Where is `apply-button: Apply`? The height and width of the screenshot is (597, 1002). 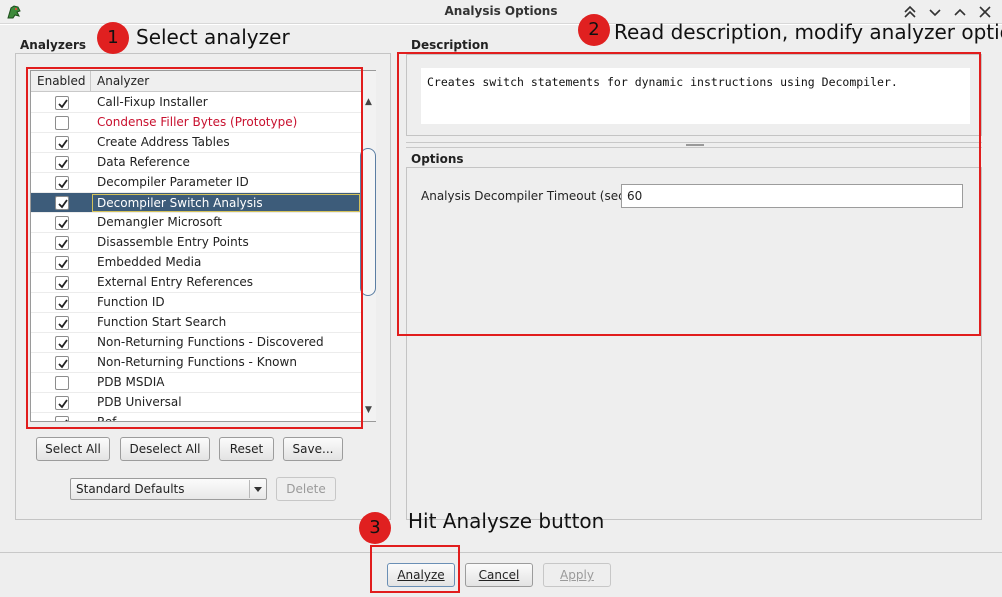 apply-button: Apply is located at coordinates (577, 575).